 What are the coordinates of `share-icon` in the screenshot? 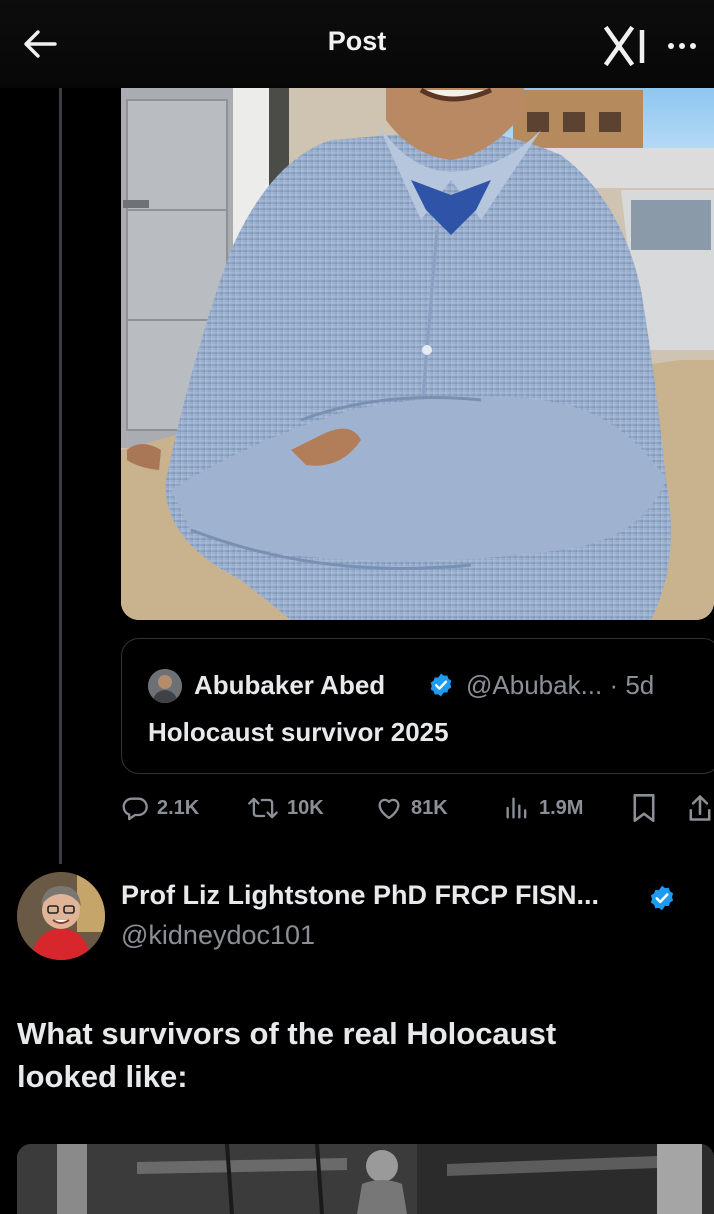 It's located at (700, 808).